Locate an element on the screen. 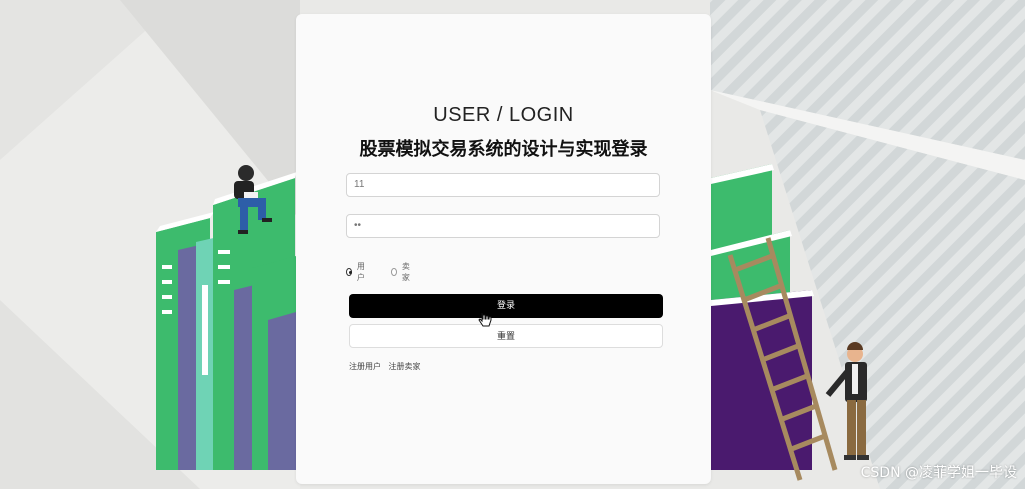 The image size is (1025, 489). register-seller-link: 注册卖家 is located at coordinates (405, 366).